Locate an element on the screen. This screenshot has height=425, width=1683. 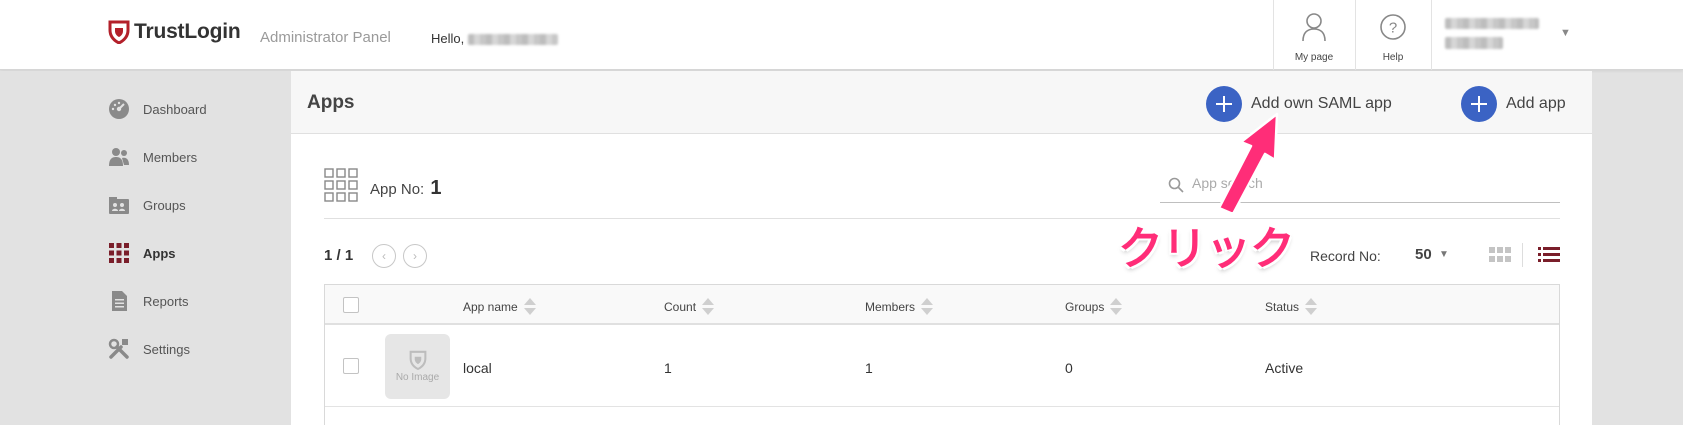
column-header-status: Status is located at coordinates (1291, 306).